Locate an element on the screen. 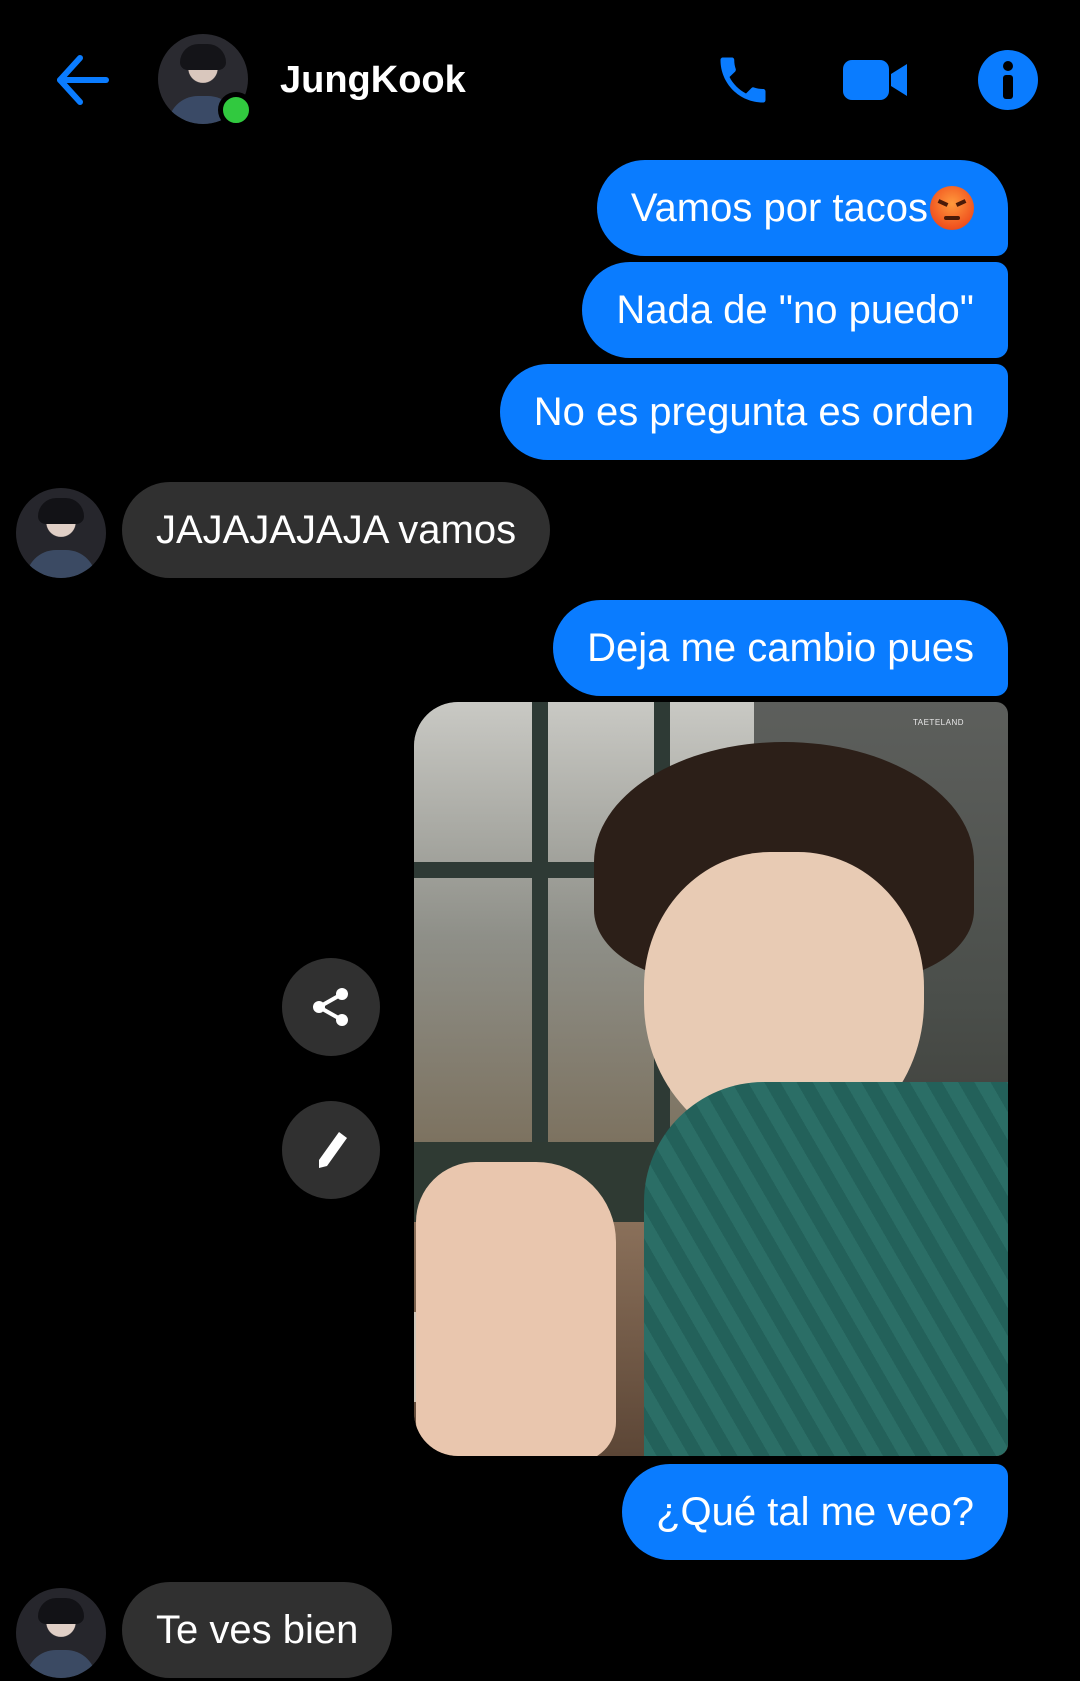 Image resolution: width=1080 pixels, height=1681 pixels. online-status-dot is located at coordinates (236, 110).